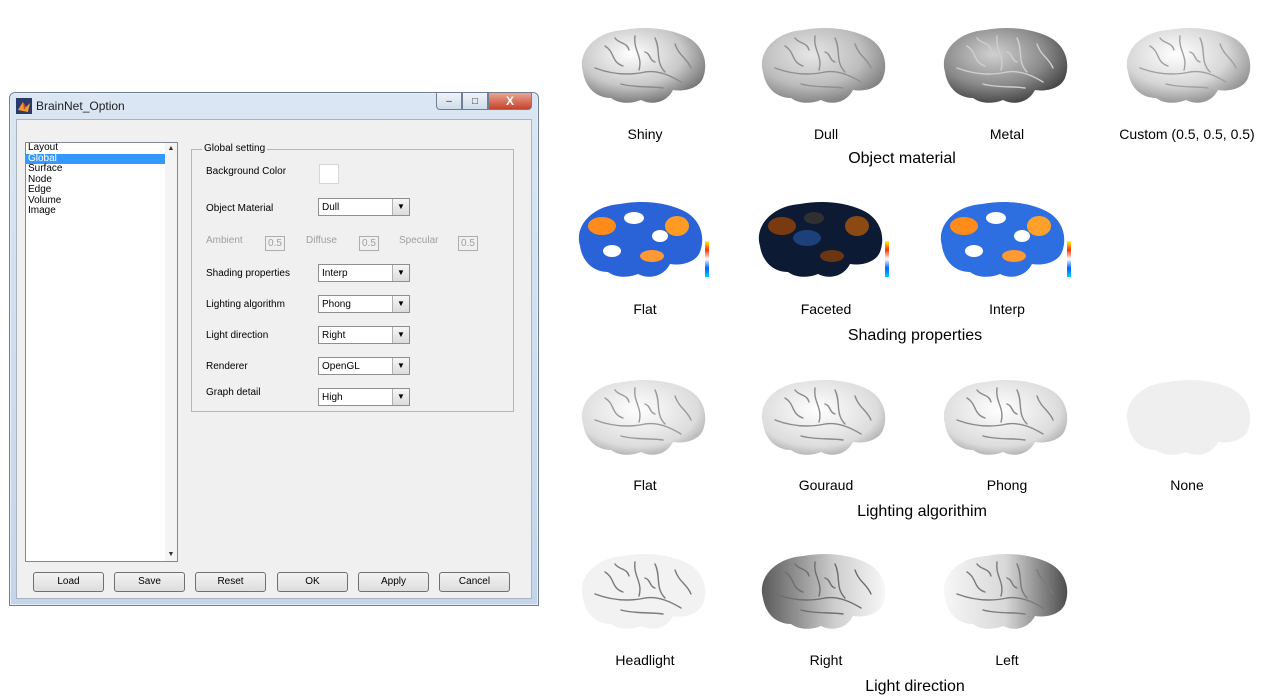  I want to click on direction-caption-right: Right, so click(826, 660).